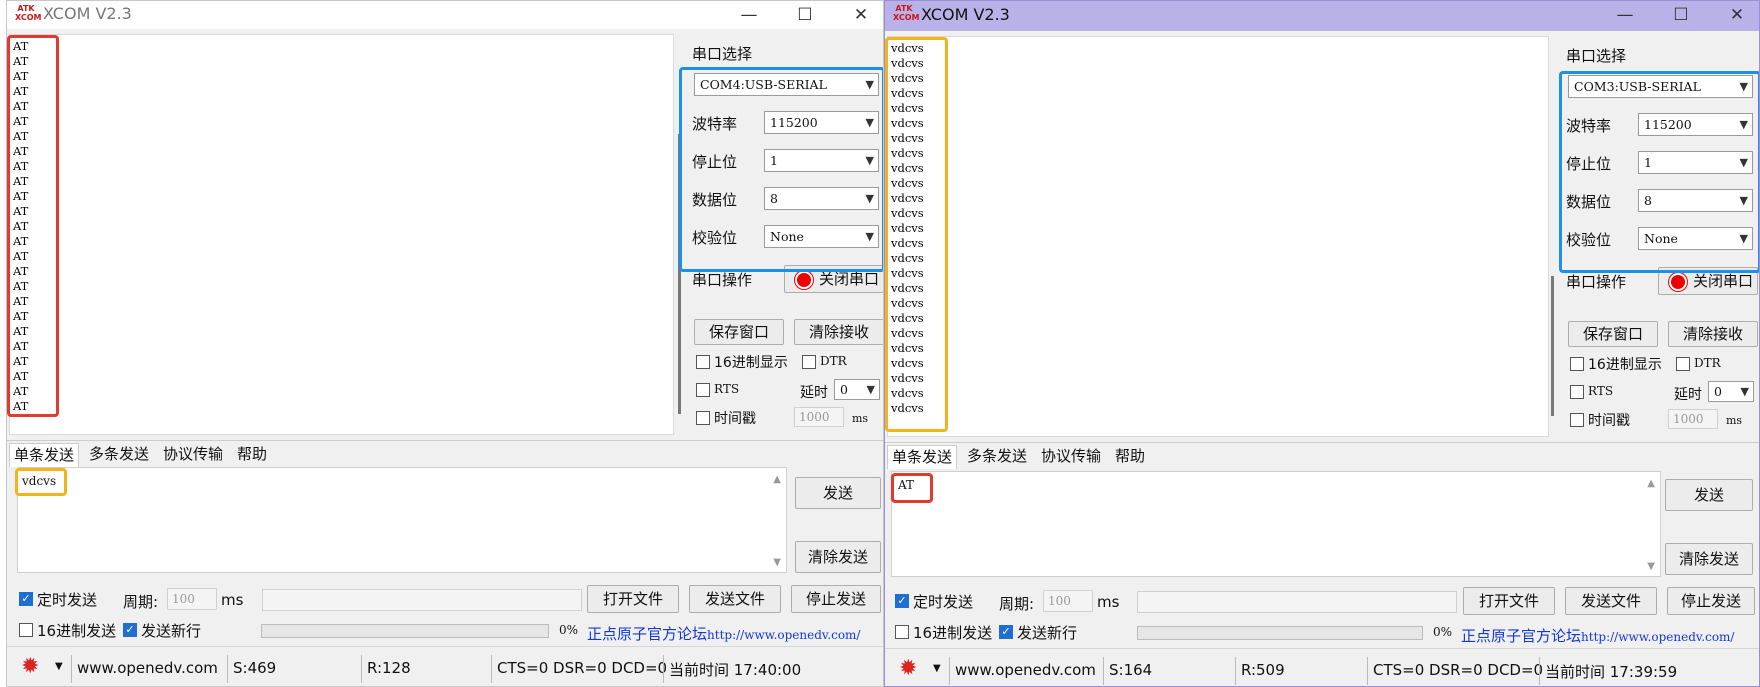 This screenshot has height=687, width=1760. I want to click on window-title: XCOM V2.3, so click(965, 14).